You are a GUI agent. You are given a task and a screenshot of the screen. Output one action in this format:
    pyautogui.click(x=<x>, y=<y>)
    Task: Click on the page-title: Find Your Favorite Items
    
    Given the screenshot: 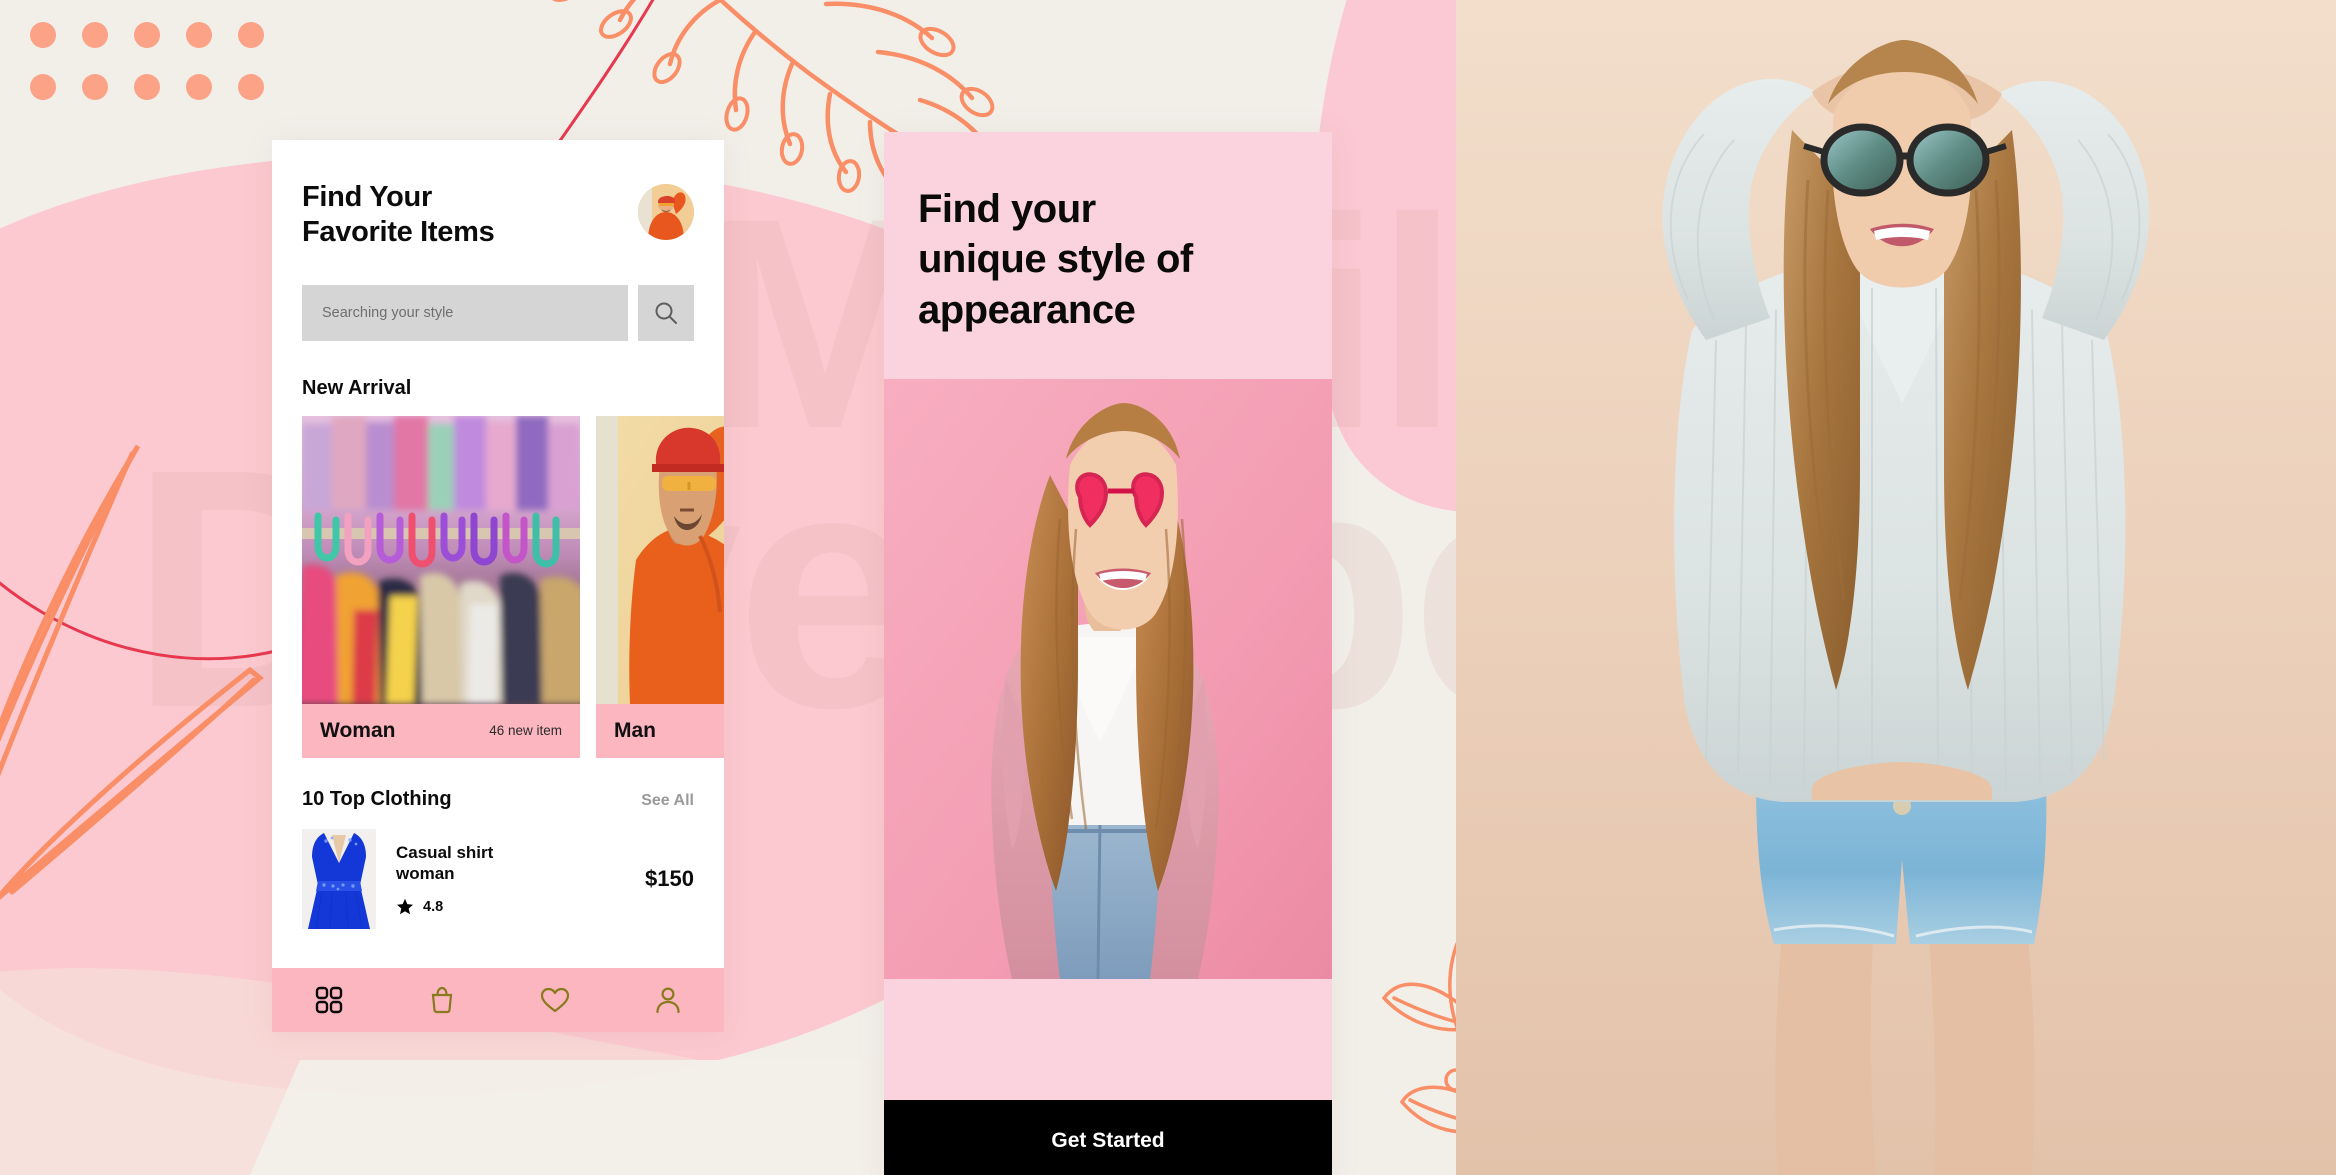 What is the action you would take?
    pyautogui.click(x=398, y=215)
    